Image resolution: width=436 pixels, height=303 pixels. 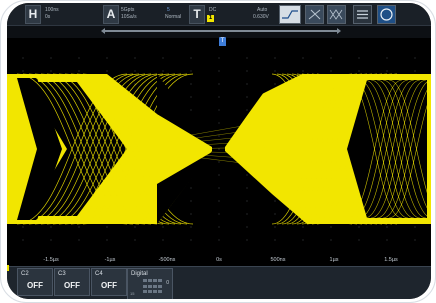 I want to click on acquire-extra-value: 5, so click(x=168, y=10).